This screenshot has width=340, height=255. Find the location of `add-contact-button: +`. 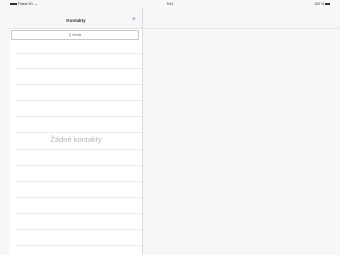

add-contact-button: + is located at coordinates (134, 19).